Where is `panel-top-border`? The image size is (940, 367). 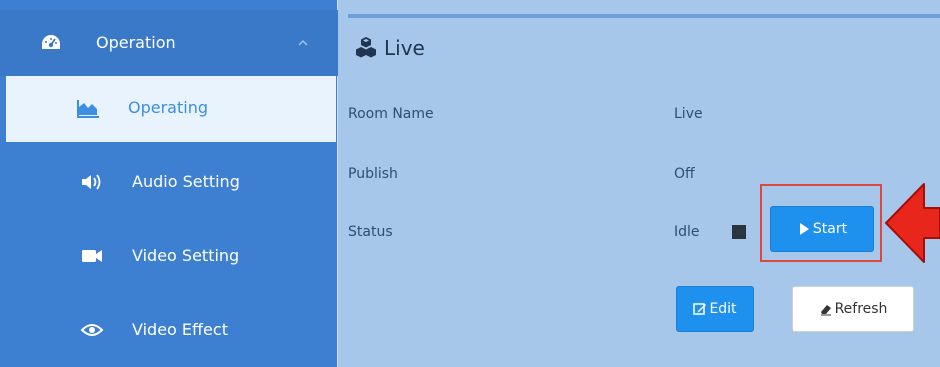
panel-top-border is located at coordinates (644, 16).